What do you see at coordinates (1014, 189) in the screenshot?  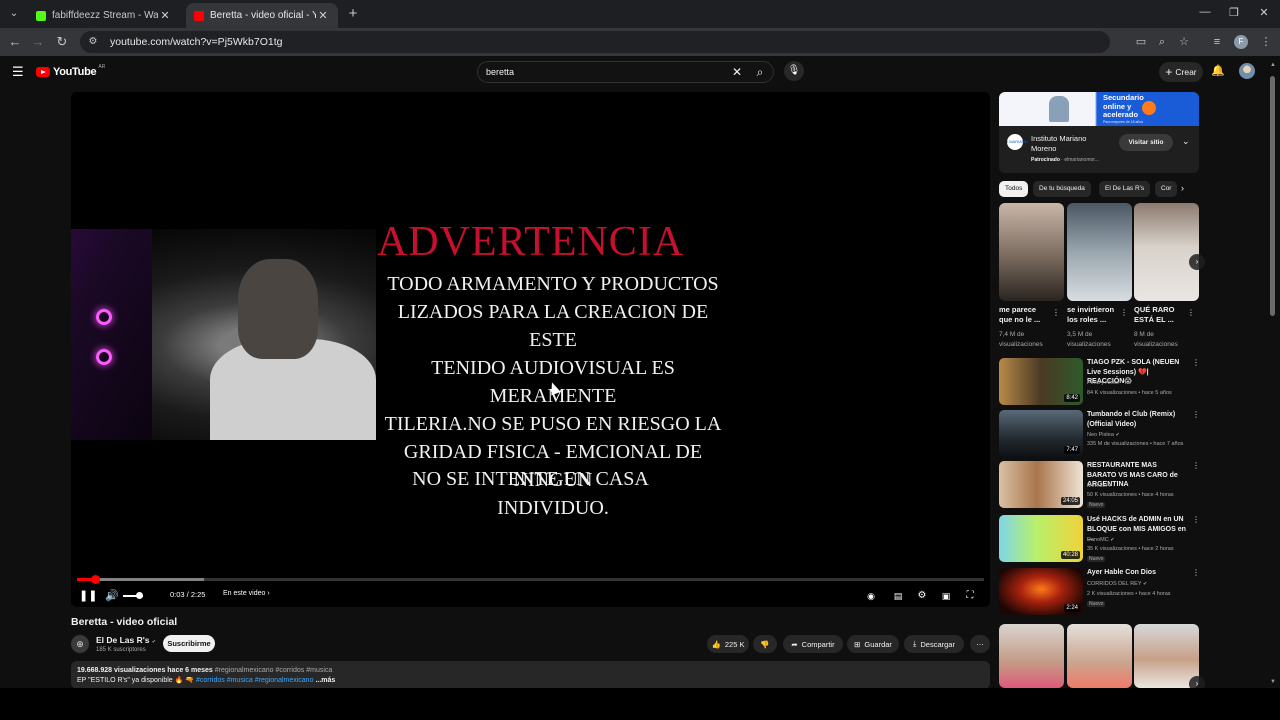 I see `chip-todos: Todos` at bounding box center [1014, 189].